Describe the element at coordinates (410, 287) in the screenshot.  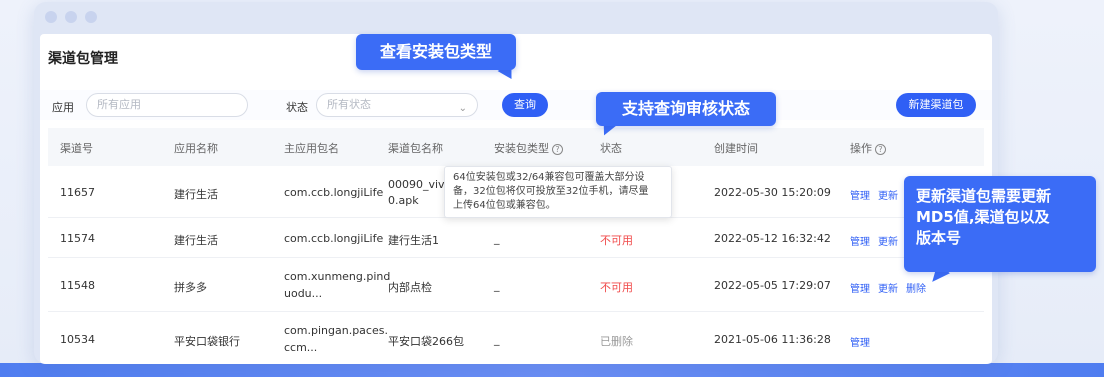
I see `cell-name: 内部点检` at that location.